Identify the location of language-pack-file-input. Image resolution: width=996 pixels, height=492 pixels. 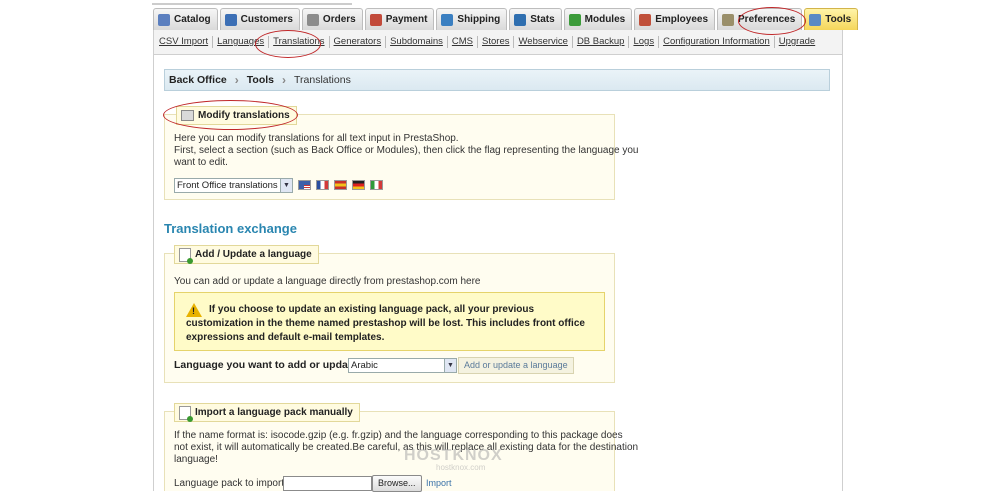
(327, 483).